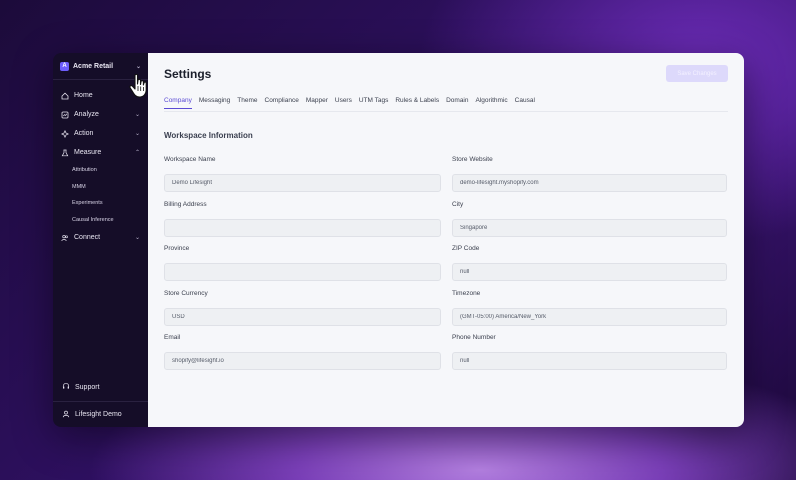  What do you see at coordinates (458, 204) in the screenshot?
I see `field-label: City` at bounding box center [458, 204].